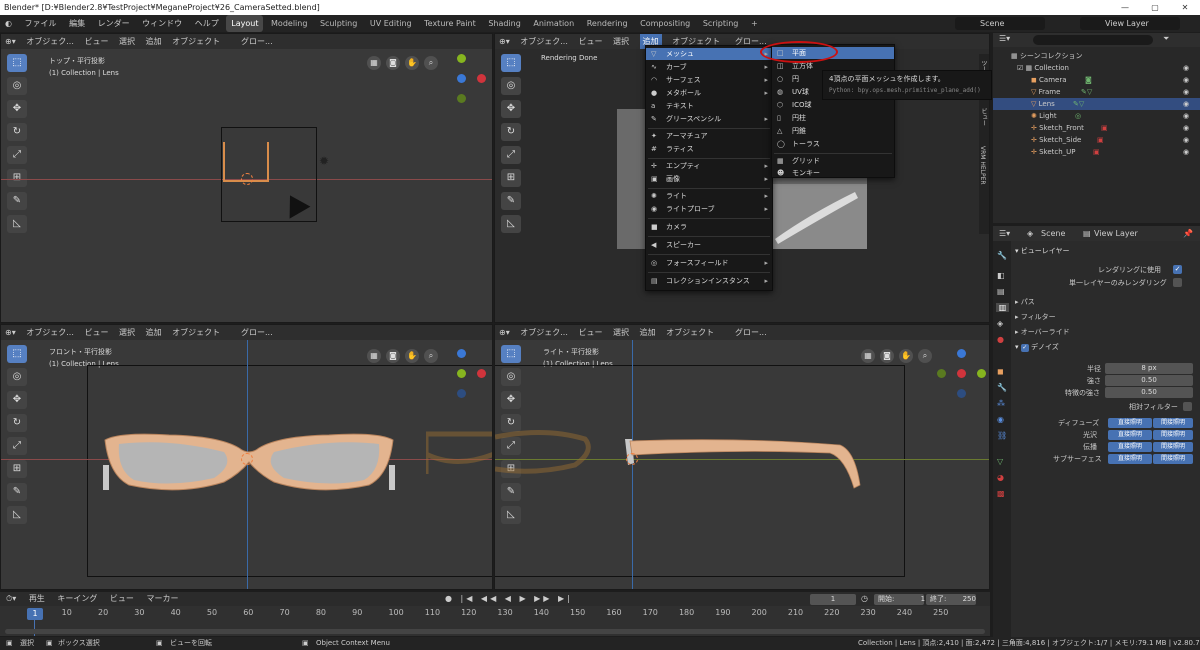 This screenshot has width=1200, height=650. Describe the element at coordinates (590, 41) in the screenshot. I see `view-menu: ビュー` at that location.